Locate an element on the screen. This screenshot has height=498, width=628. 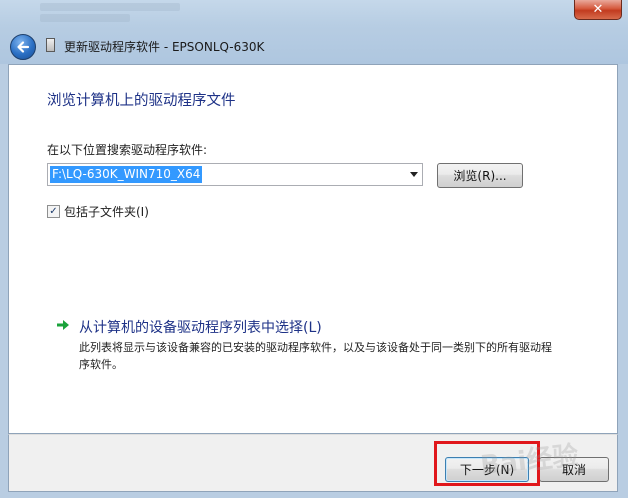
back-arrow-icon is located at coordinates (23, 47).